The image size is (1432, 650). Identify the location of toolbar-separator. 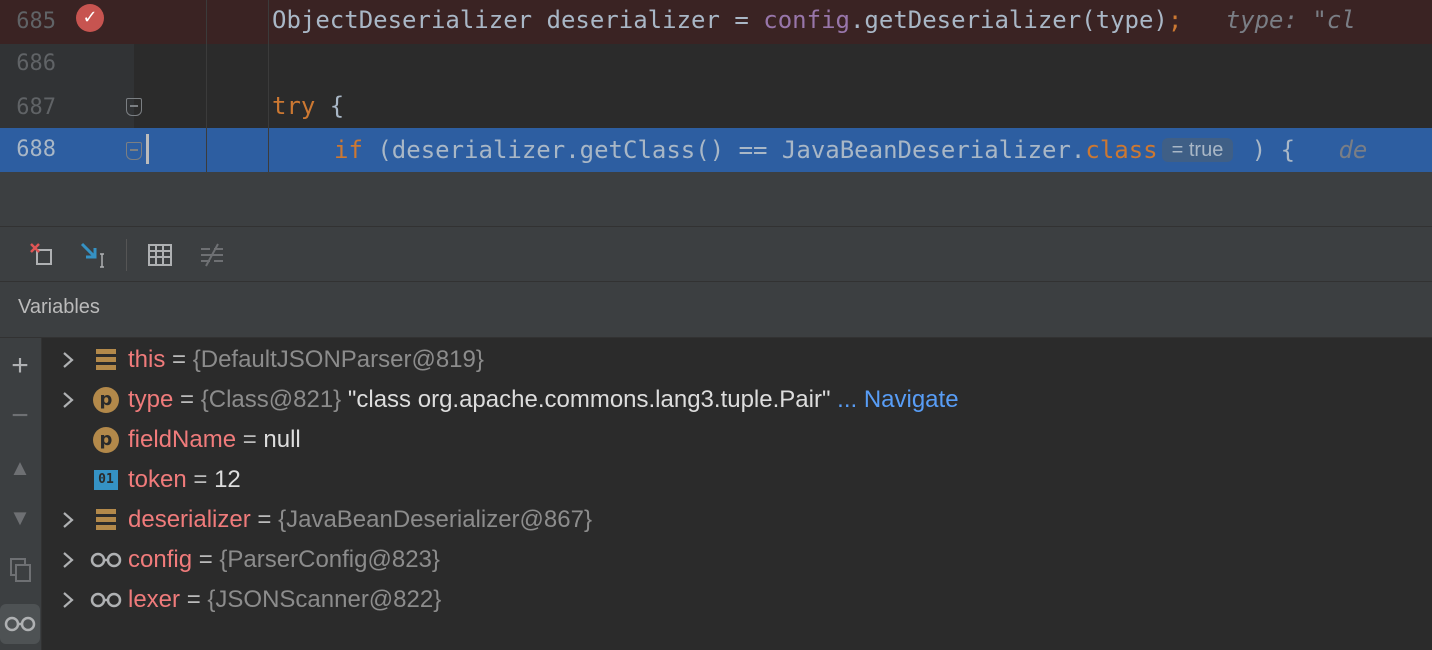
(126, 255).